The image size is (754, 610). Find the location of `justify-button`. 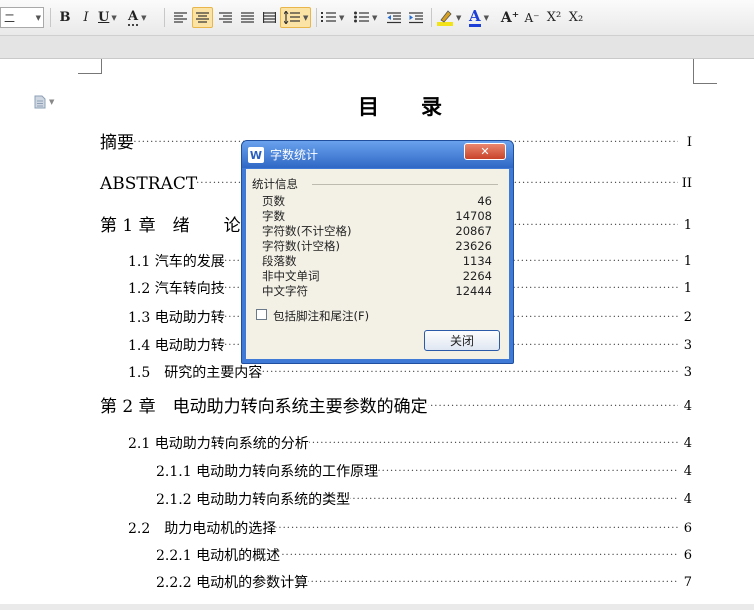

justify-button is located at coordinates (247, 17).